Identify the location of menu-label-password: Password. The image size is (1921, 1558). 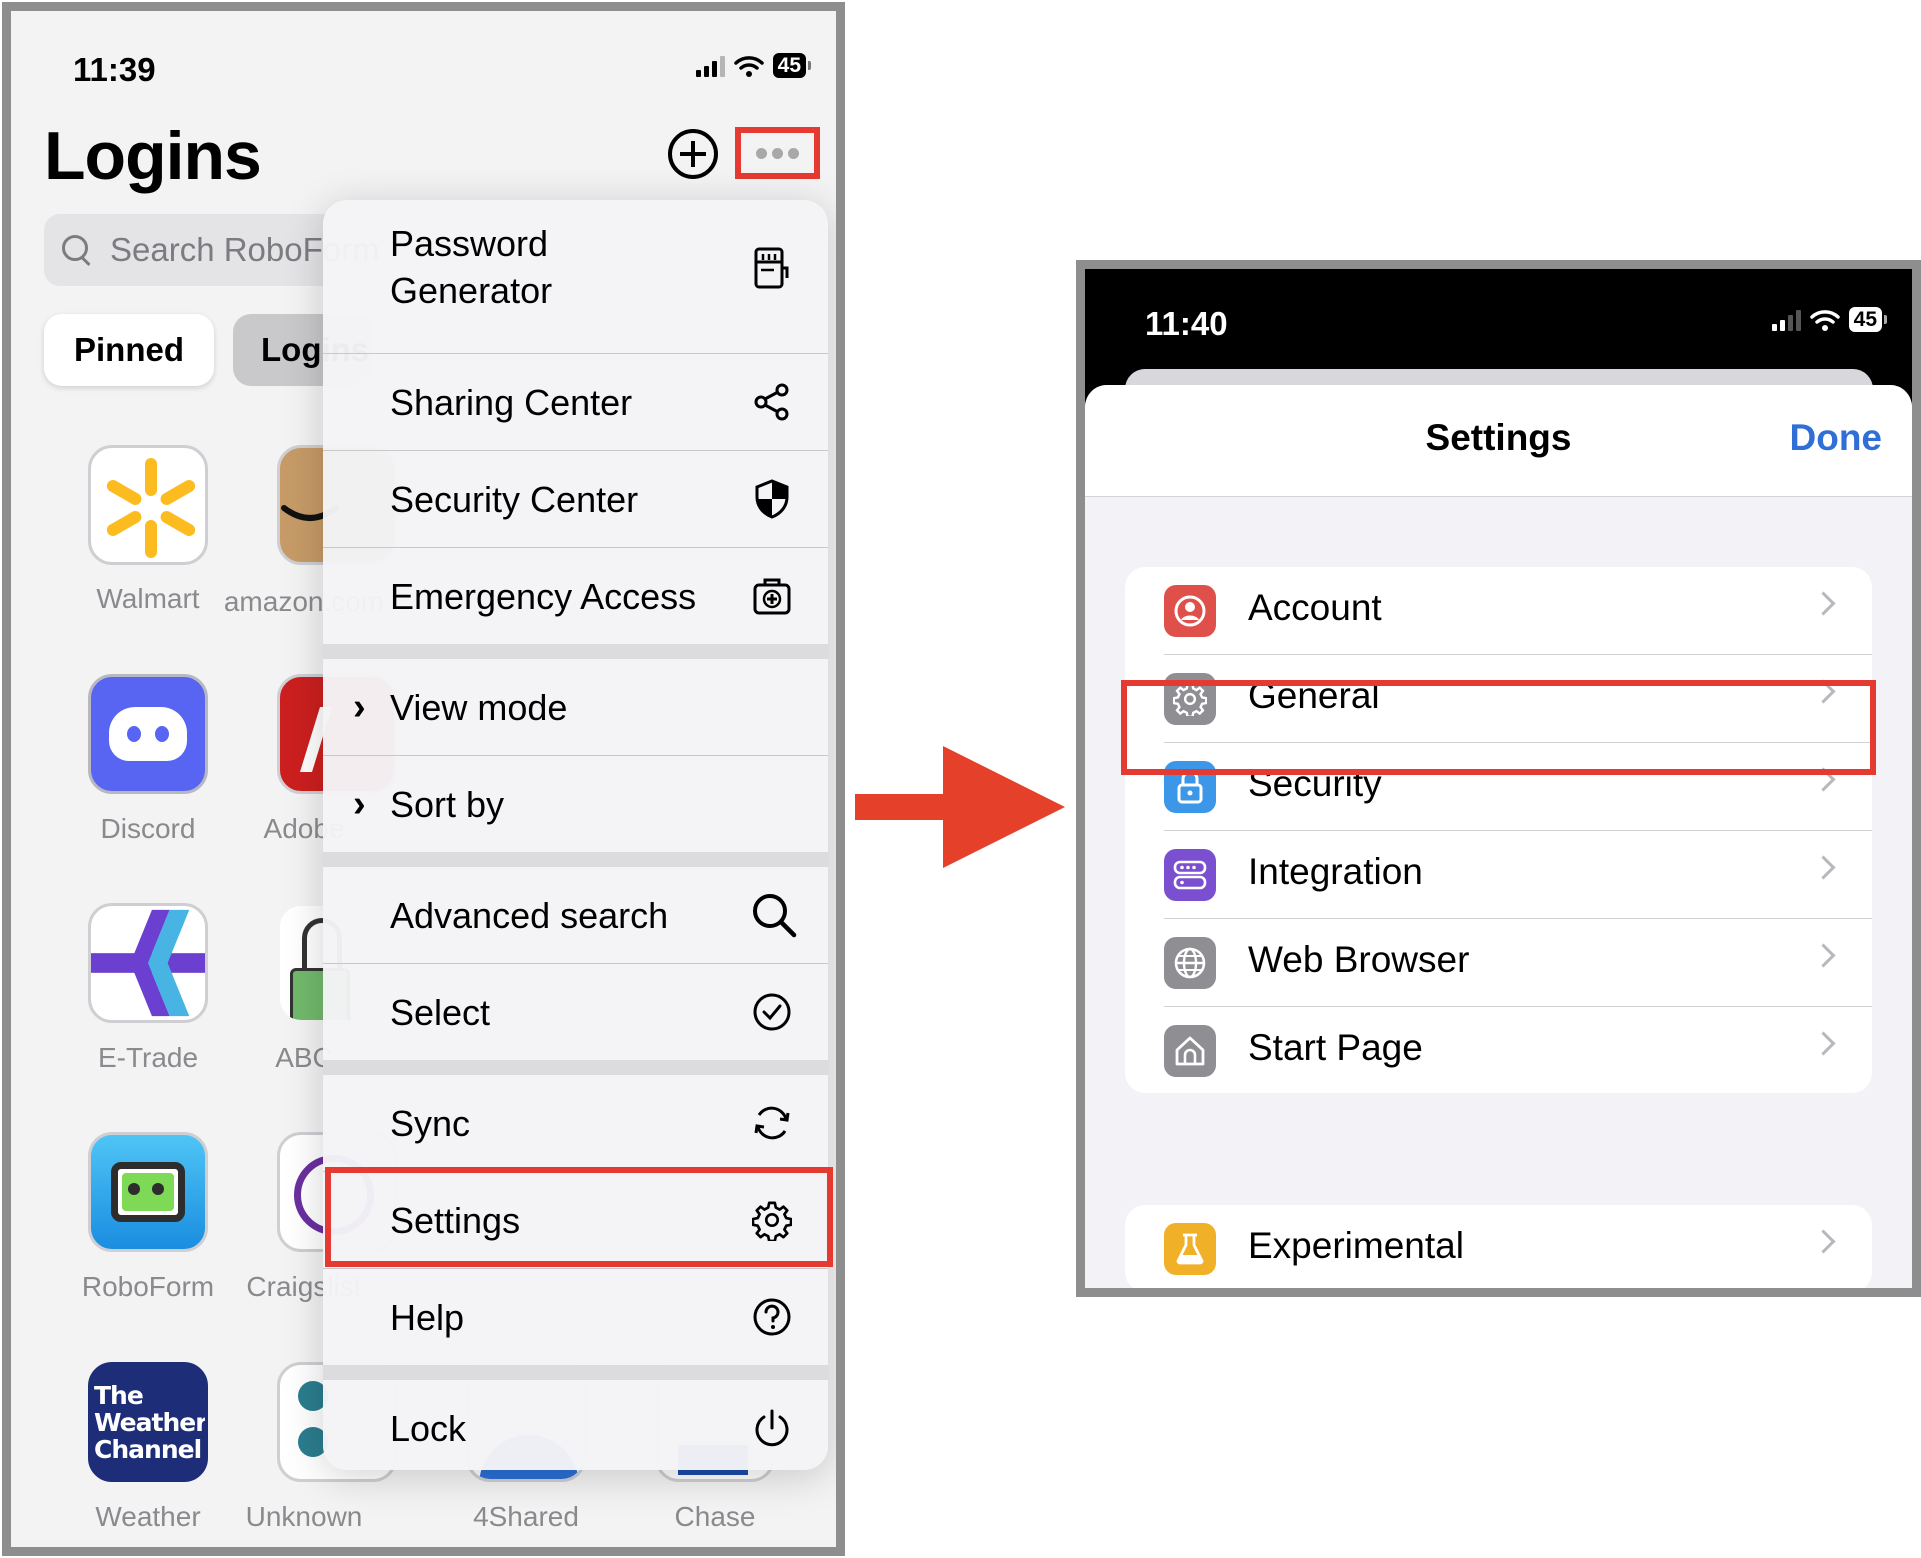
(469, 243).